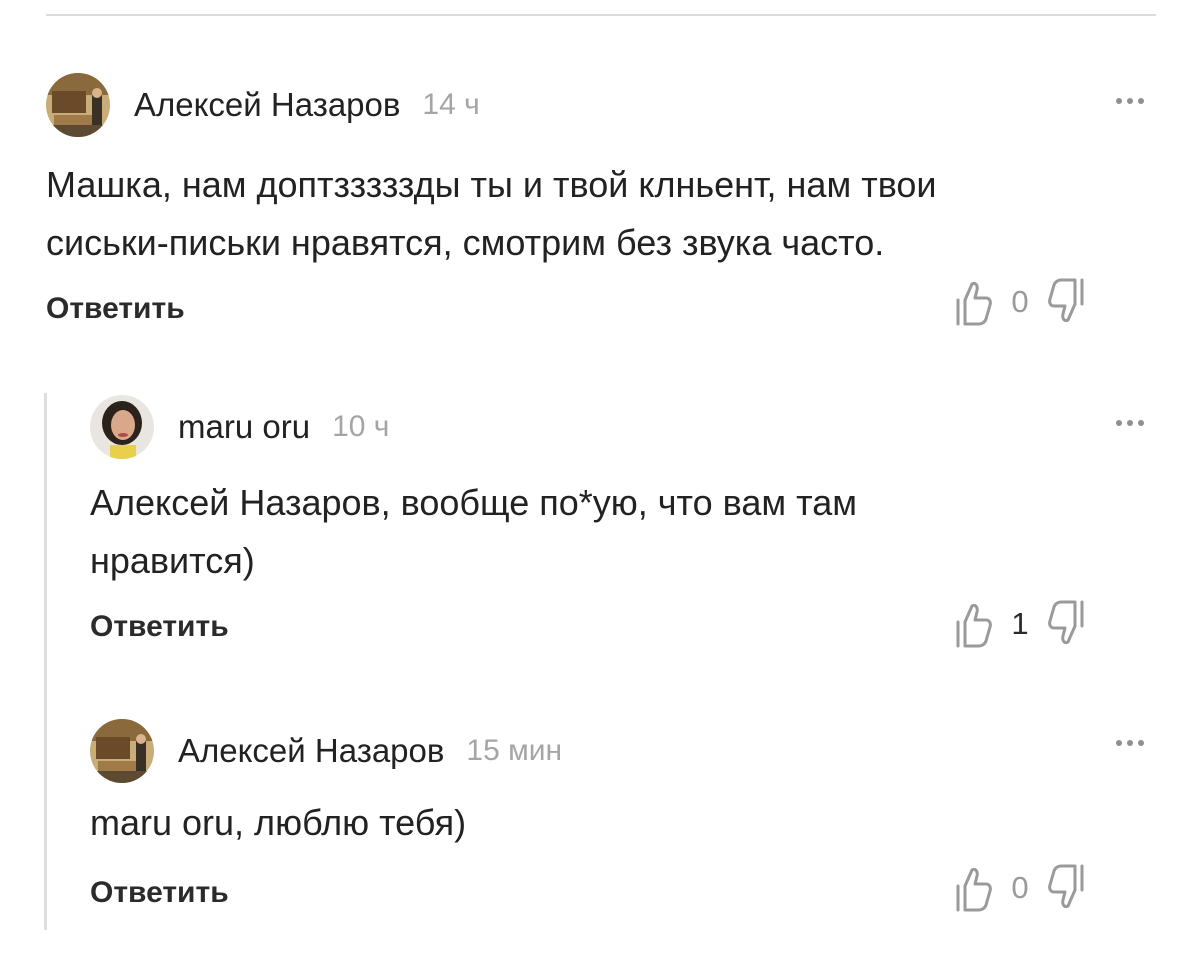 The width and height of the screenshot is (1200, 965). Describe the element at coordinates (45, 661) in the screenshot. I see `reply-thread-line` at that location.